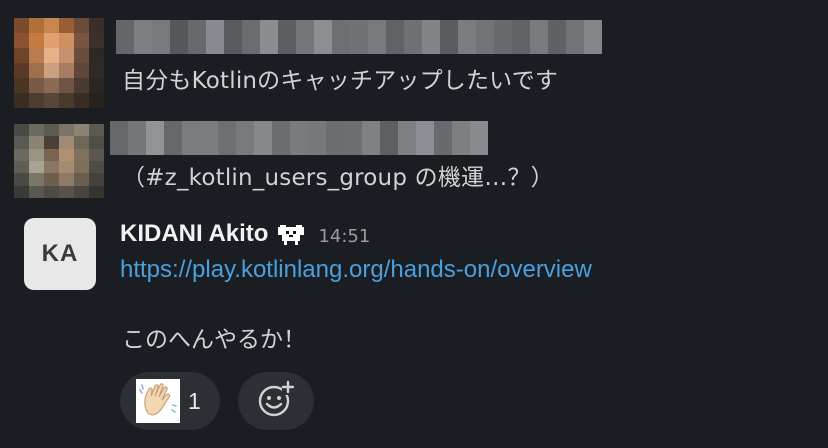  I want to click on message-header: KIDANI Akito 14:51, so click(245, 234).